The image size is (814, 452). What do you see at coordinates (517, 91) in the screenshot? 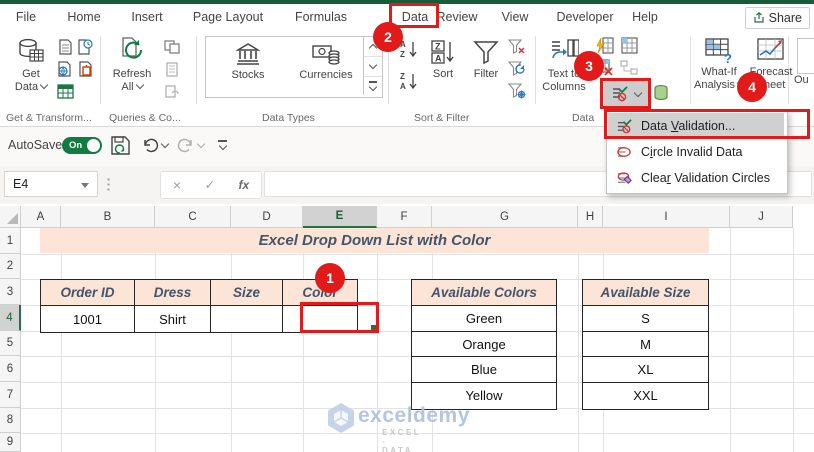
I see `advanced-filter-icon` at bounding box center [517, 91].